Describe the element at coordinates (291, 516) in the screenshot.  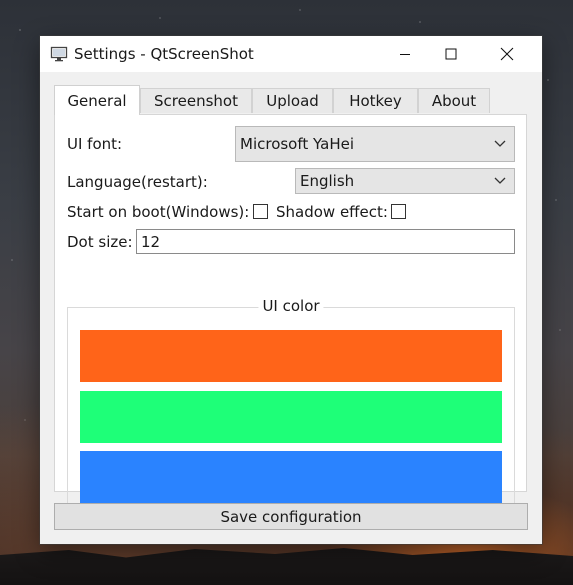
I see `save-configuration-button: Save configuration` at that location.